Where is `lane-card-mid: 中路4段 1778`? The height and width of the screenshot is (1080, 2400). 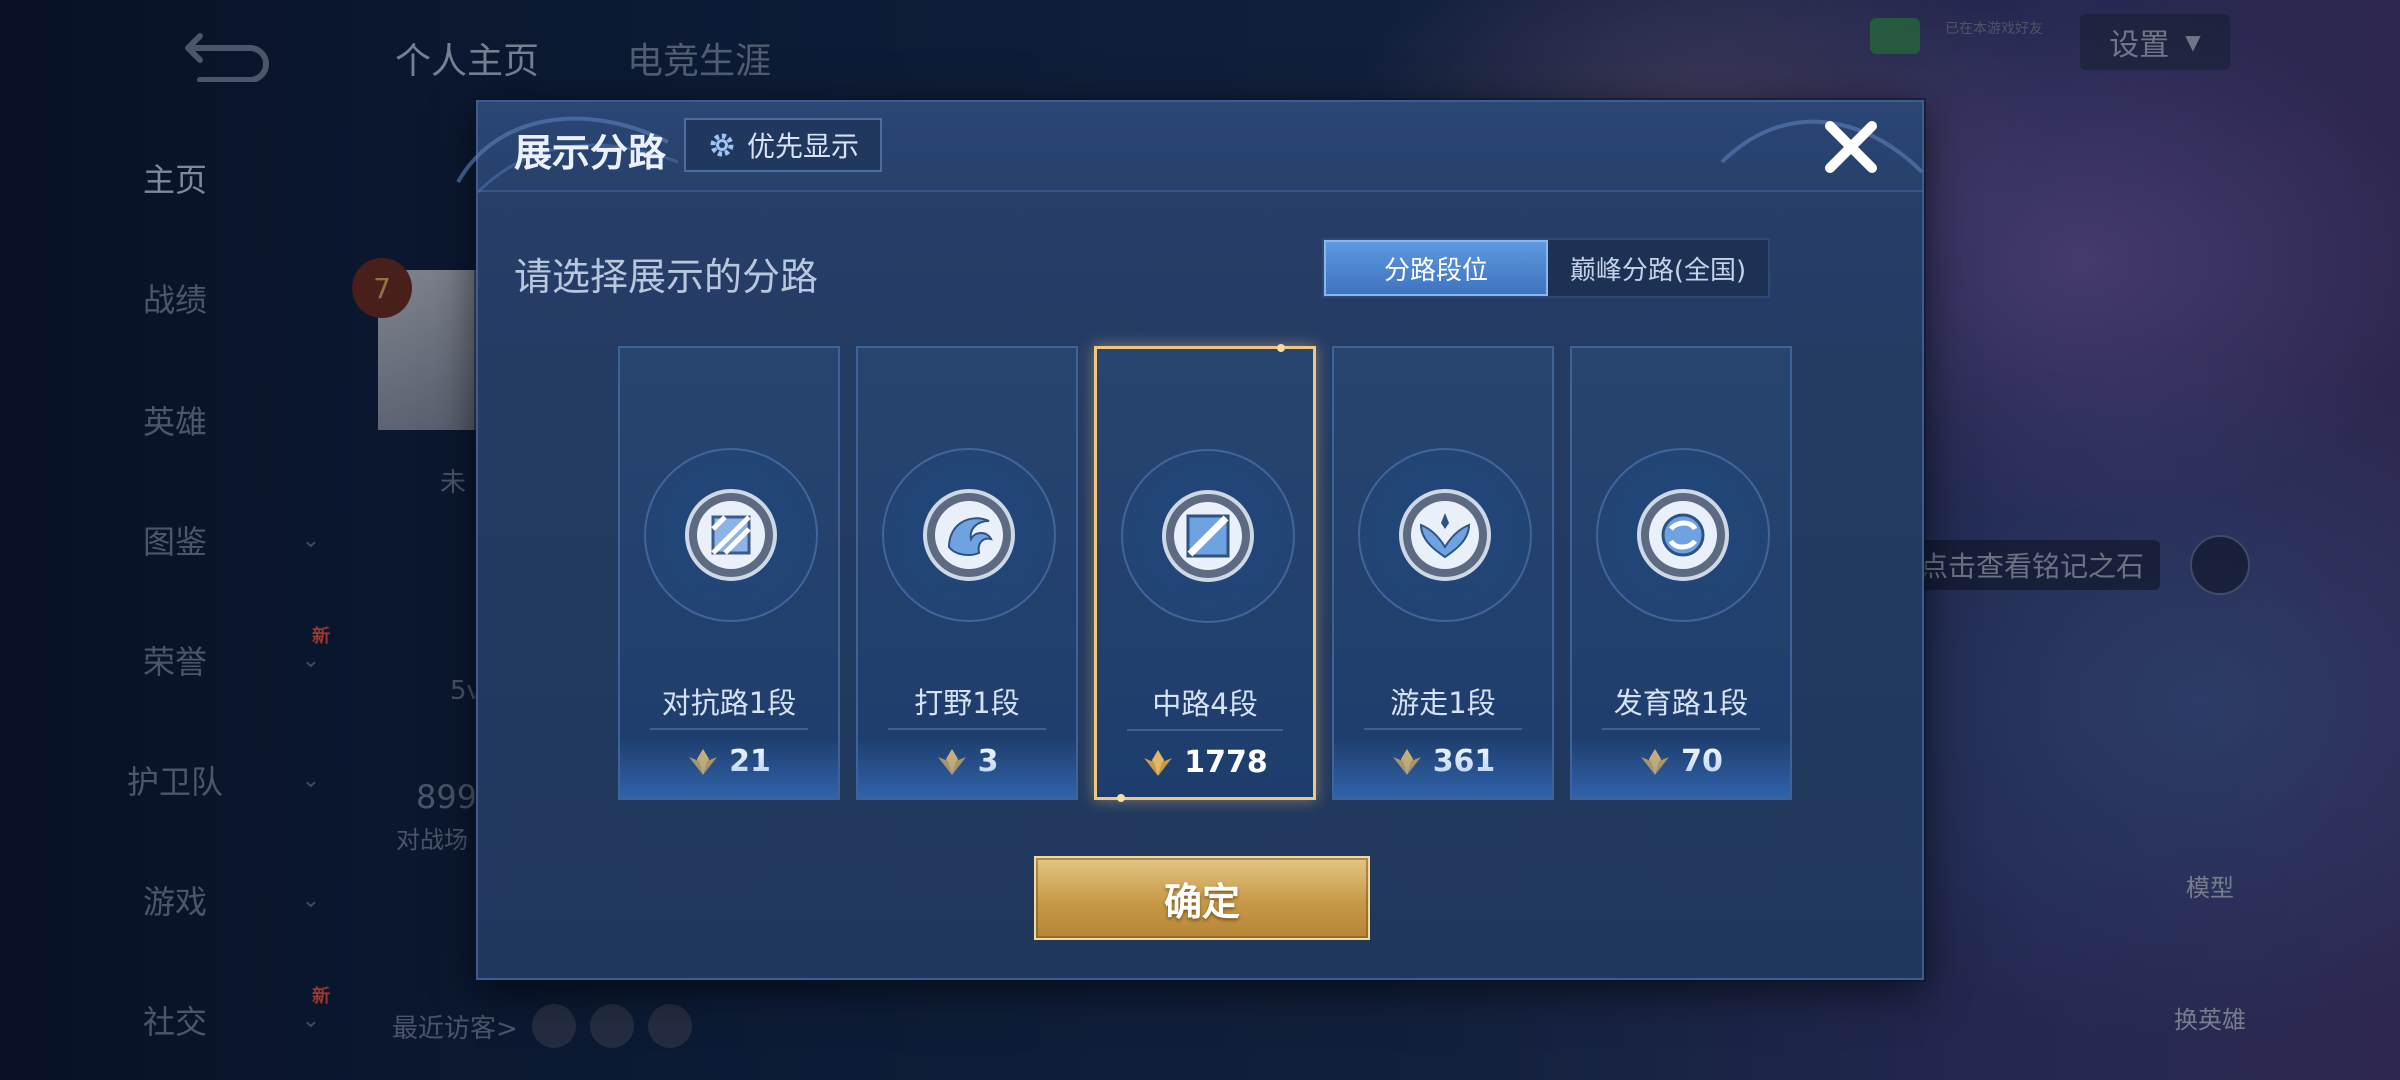
lane-card-mid: 中路4段 1778 is located at coordinates (1205, 573).